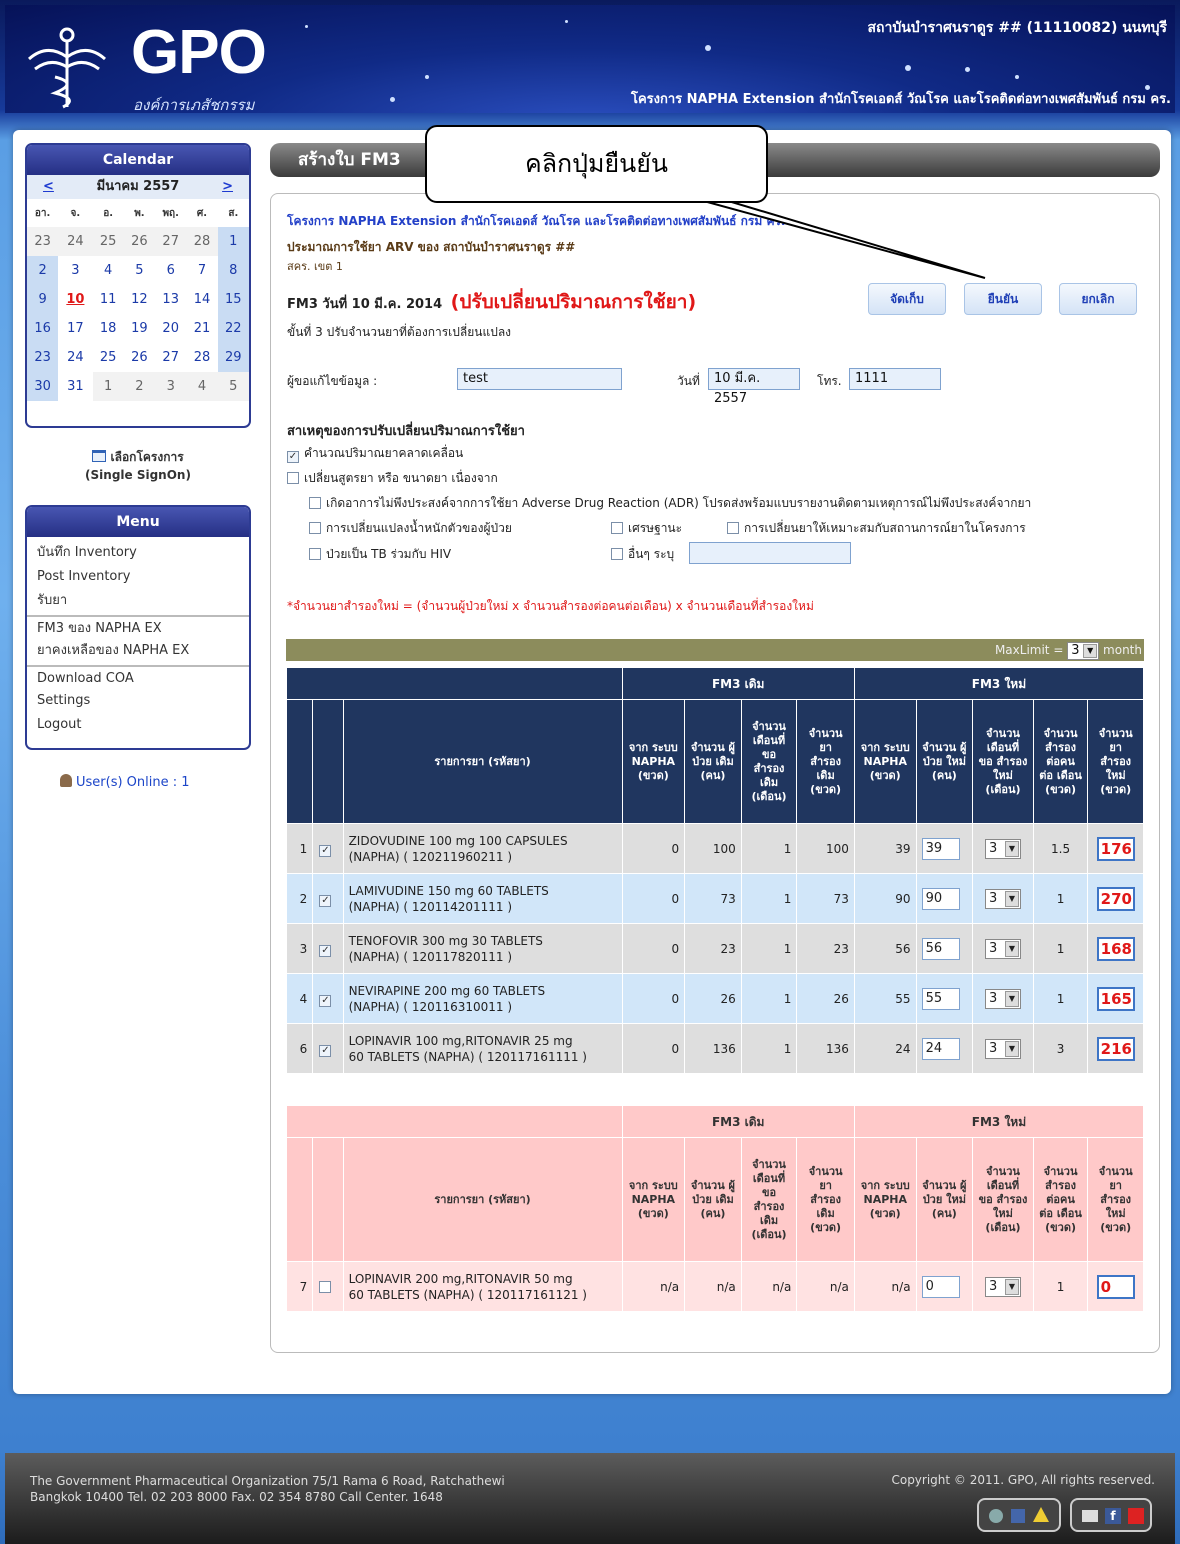 This screenshot has height=1544, width=1180. I want to click on calendar-day: 18, so click(108, 328).